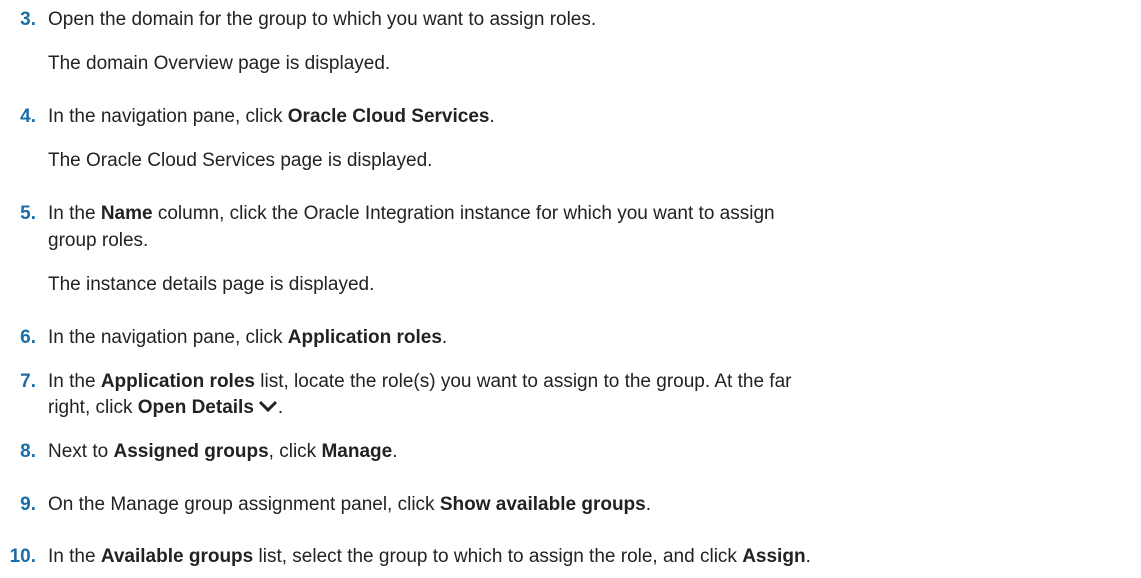  I want to click on step-number: 7., so click(28, 381).